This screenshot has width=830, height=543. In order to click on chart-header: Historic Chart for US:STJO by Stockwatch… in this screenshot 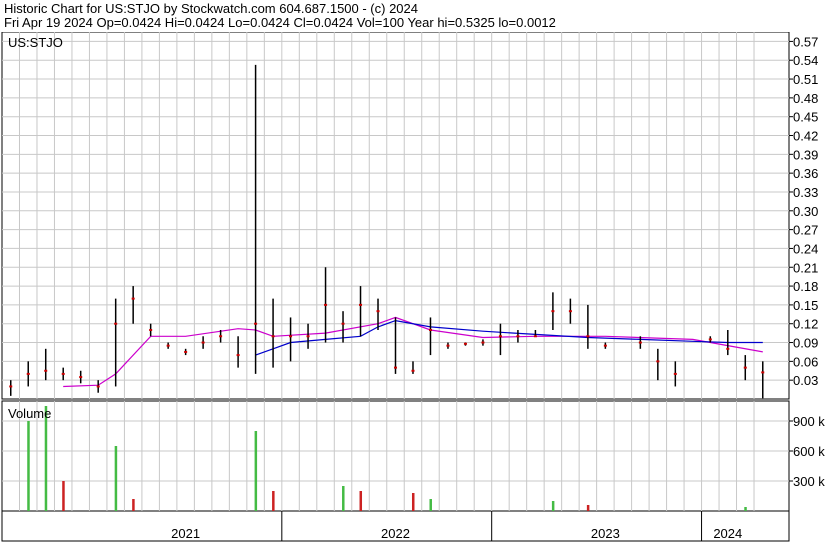, I will do `click(415, 16)`.